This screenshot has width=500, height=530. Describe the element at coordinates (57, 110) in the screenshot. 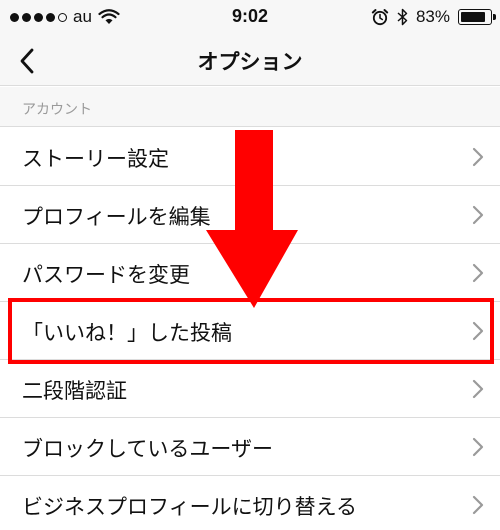

I see `section-header-label: アカウント` at that location.